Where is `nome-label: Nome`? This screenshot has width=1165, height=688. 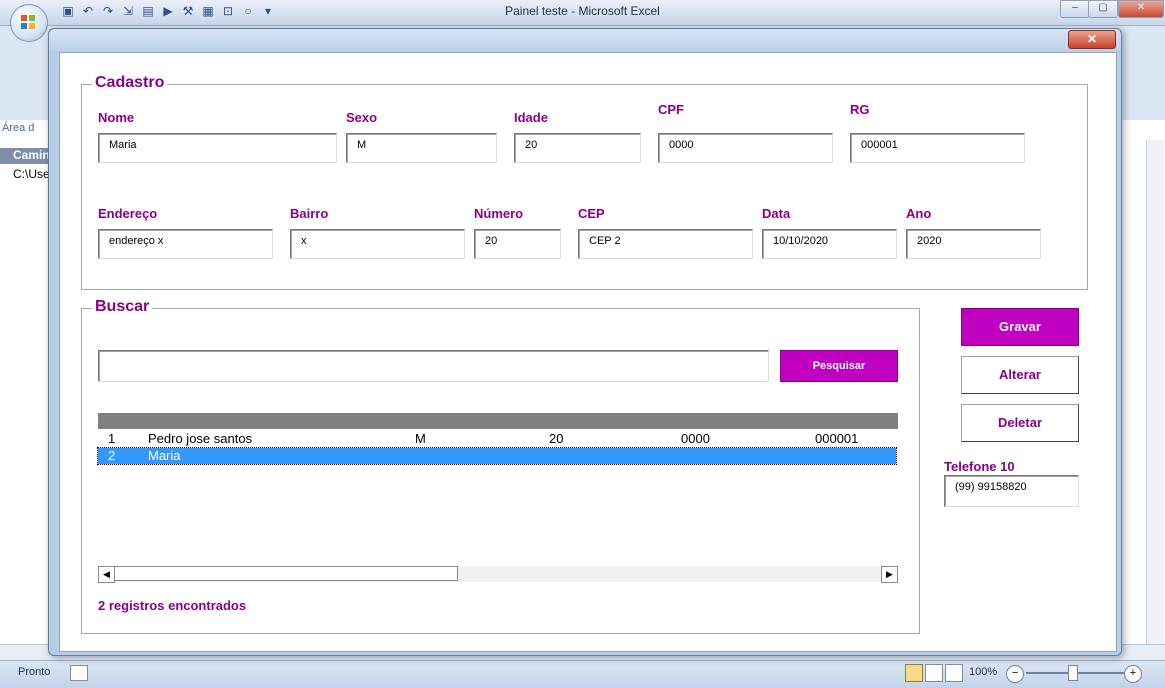 nome-label: Nome is located at coordinates (116, 117).